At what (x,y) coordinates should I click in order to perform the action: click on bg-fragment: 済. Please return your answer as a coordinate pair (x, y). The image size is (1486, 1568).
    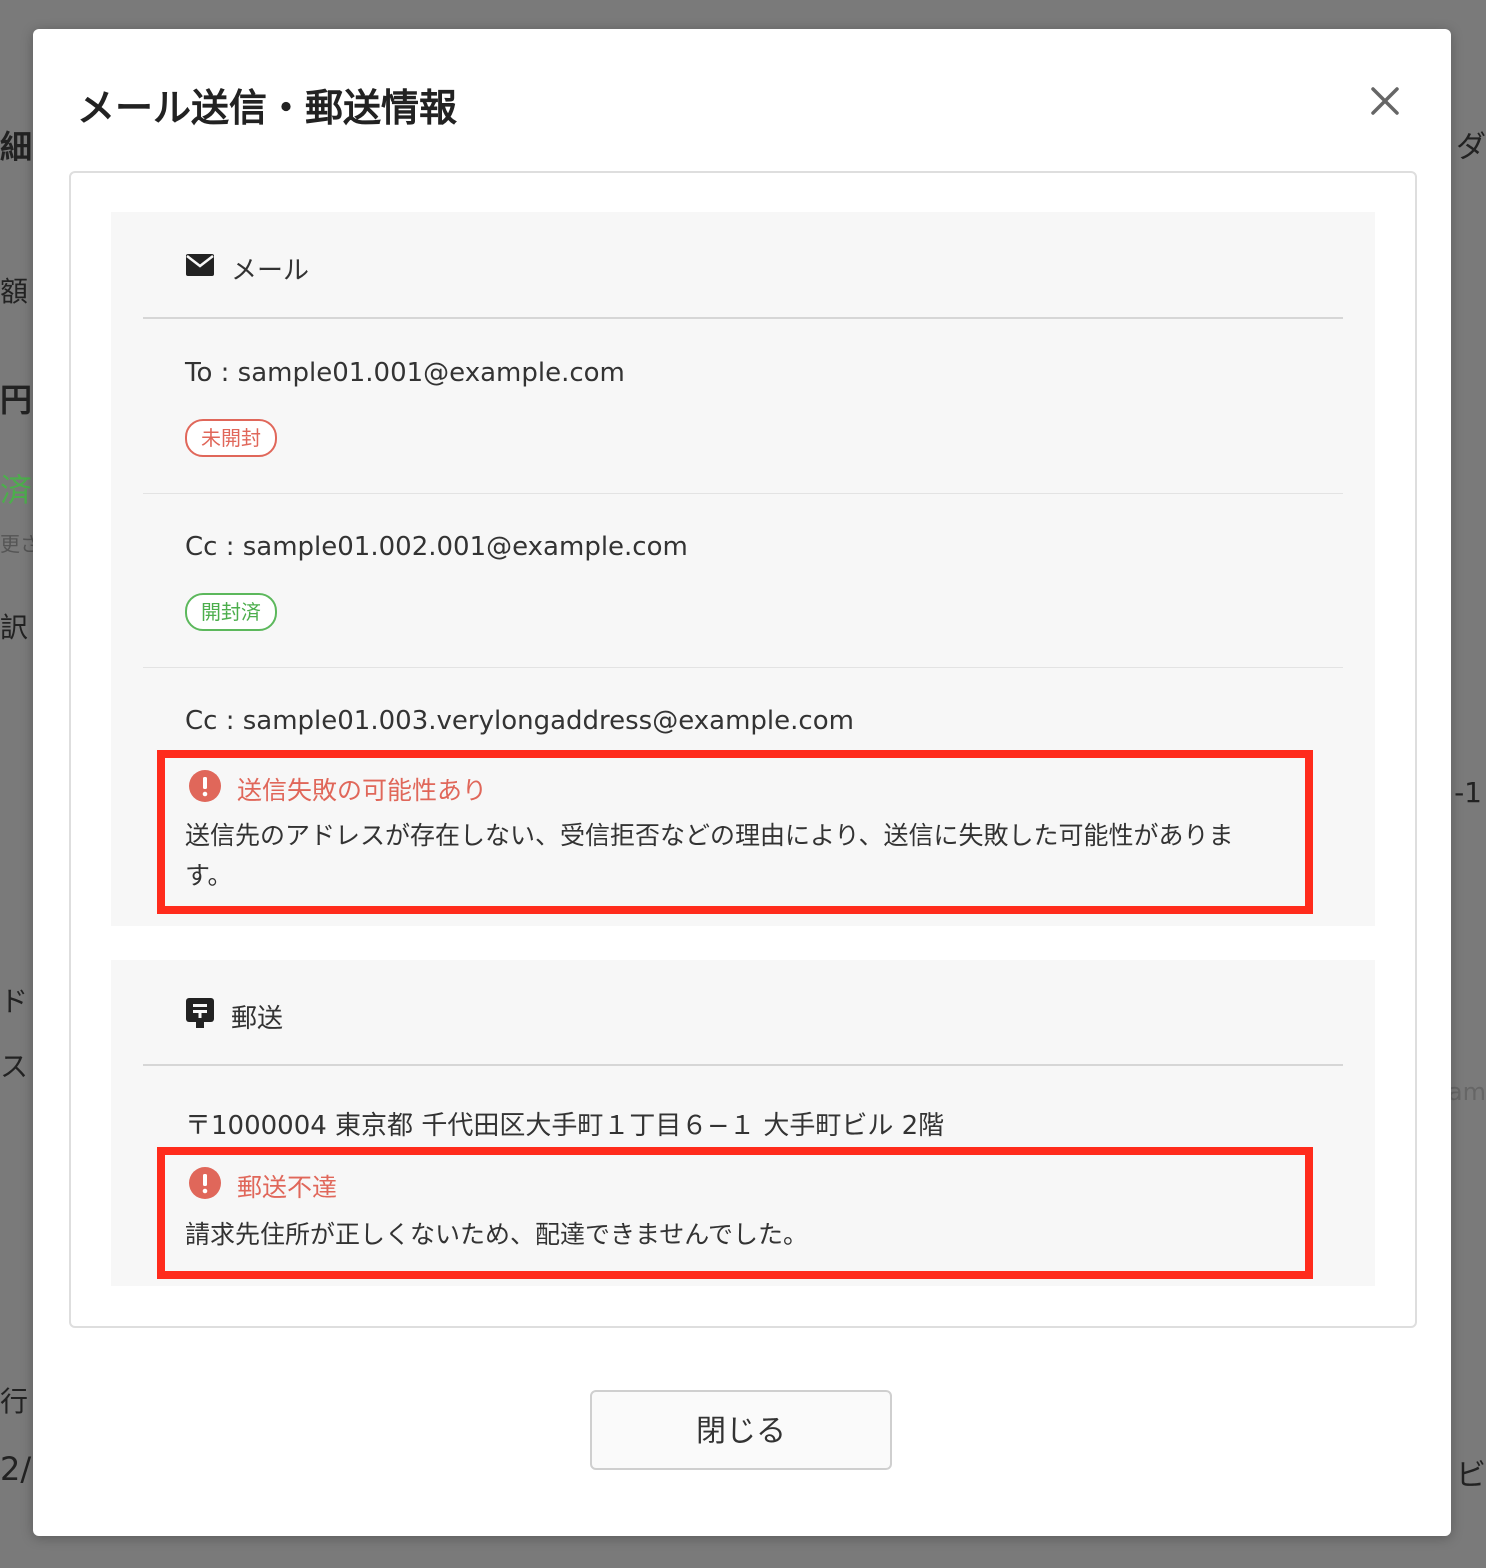
    Looking at the image, I should click on (16, 490).